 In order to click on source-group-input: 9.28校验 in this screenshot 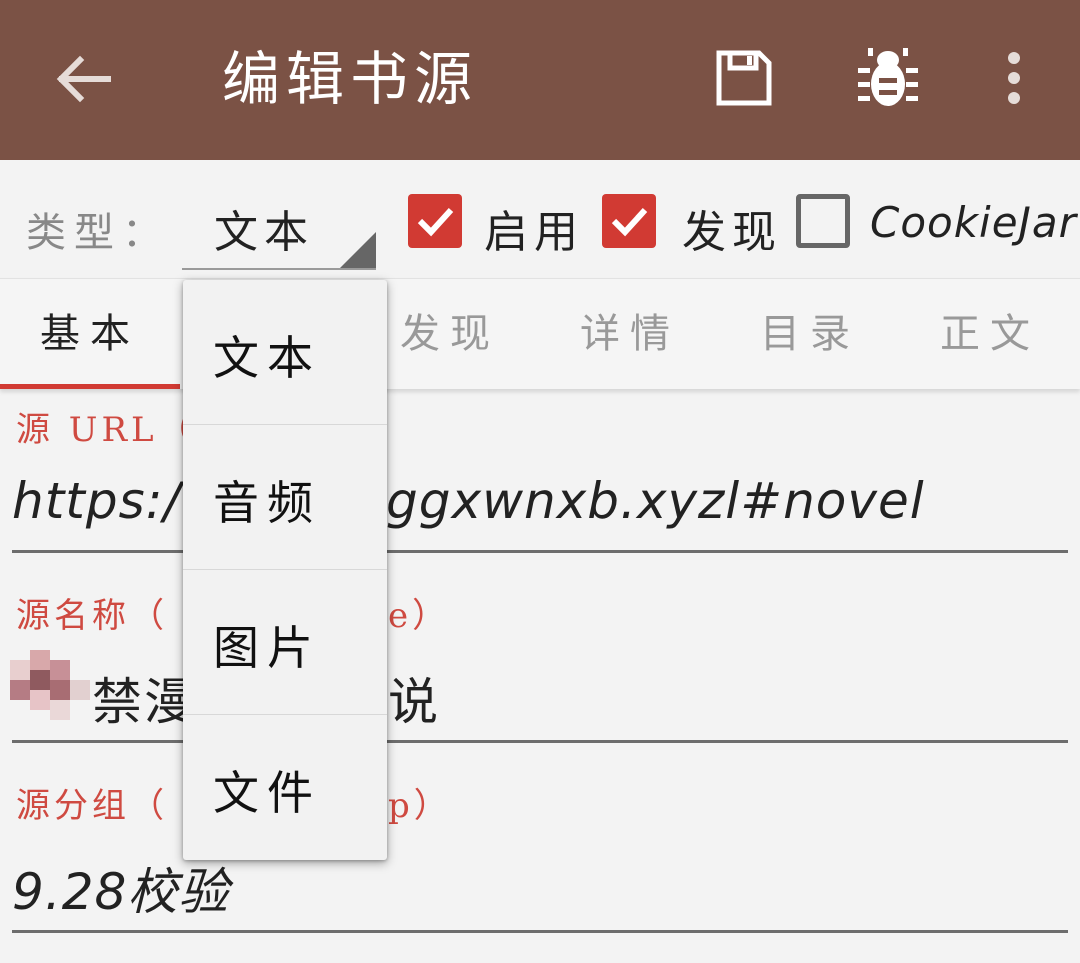, I will do `click(540, 892)`.